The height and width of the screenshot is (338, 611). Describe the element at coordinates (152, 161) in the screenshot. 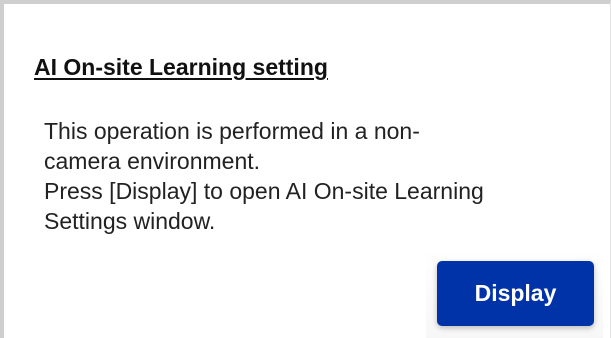

I see `message-line: camera environment.` at that location.